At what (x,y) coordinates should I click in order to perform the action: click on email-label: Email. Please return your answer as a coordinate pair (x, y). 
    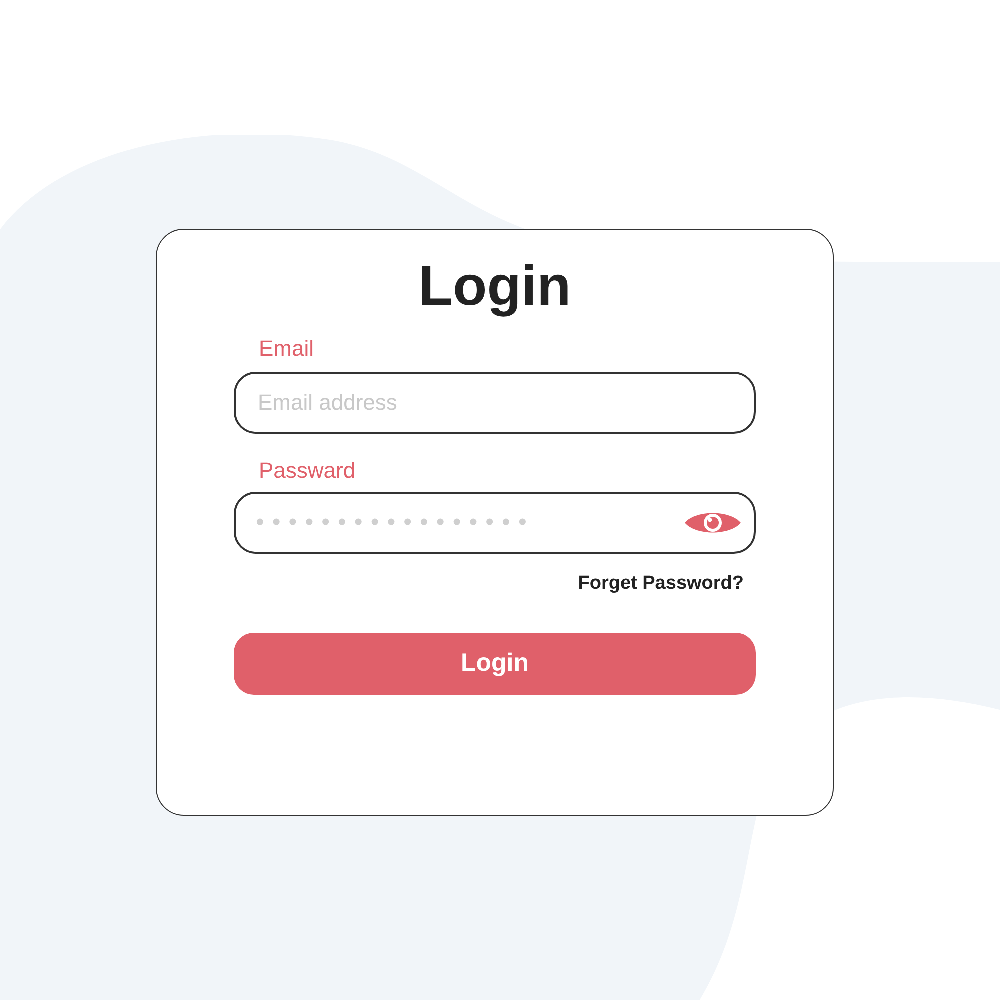
    Looking at the image, I should click on (287, 349).